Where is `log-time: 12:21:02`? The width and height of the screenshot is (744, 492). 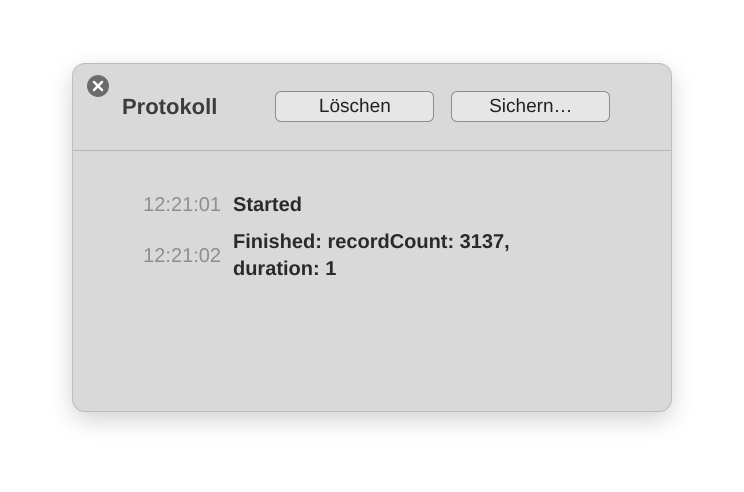
log-time: 12:21:02 is located at coordinates (181, 256).